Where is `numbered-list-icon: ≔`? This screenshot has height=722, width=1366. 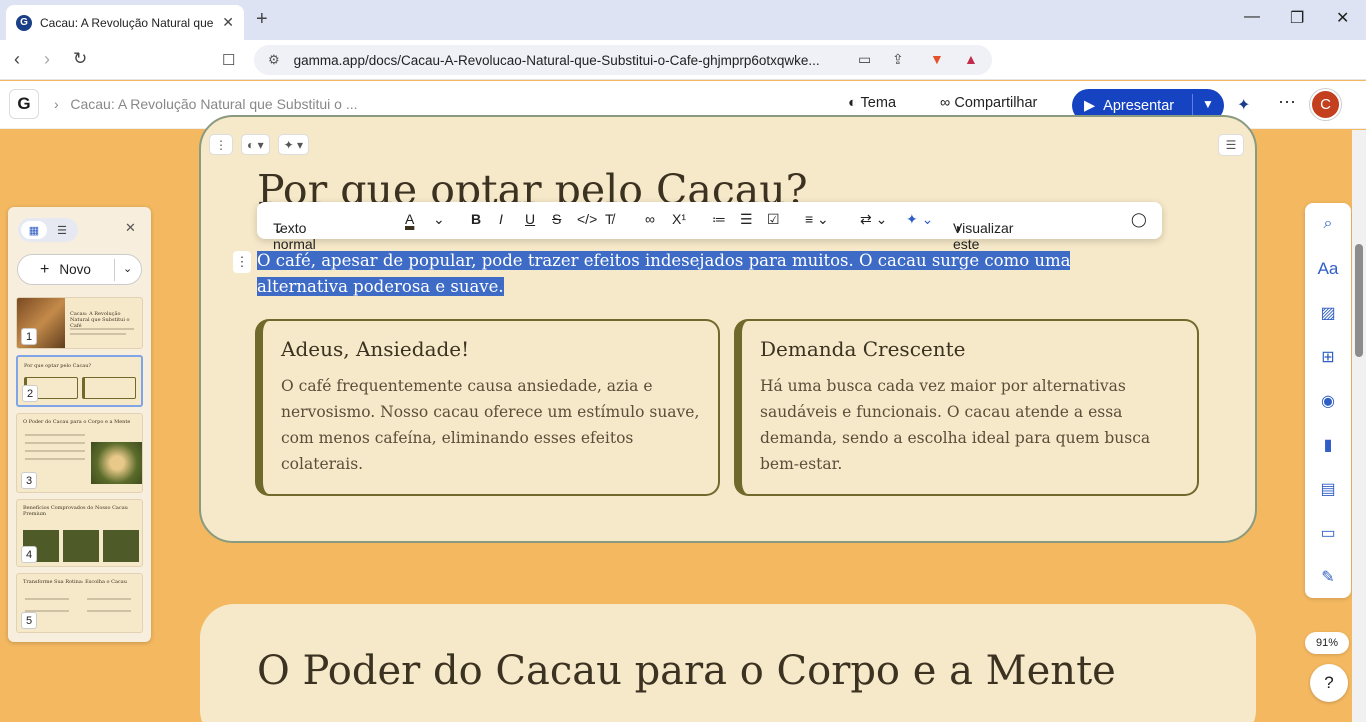
numbered-list-icon: ≔ is located at coordinates (719, 219).